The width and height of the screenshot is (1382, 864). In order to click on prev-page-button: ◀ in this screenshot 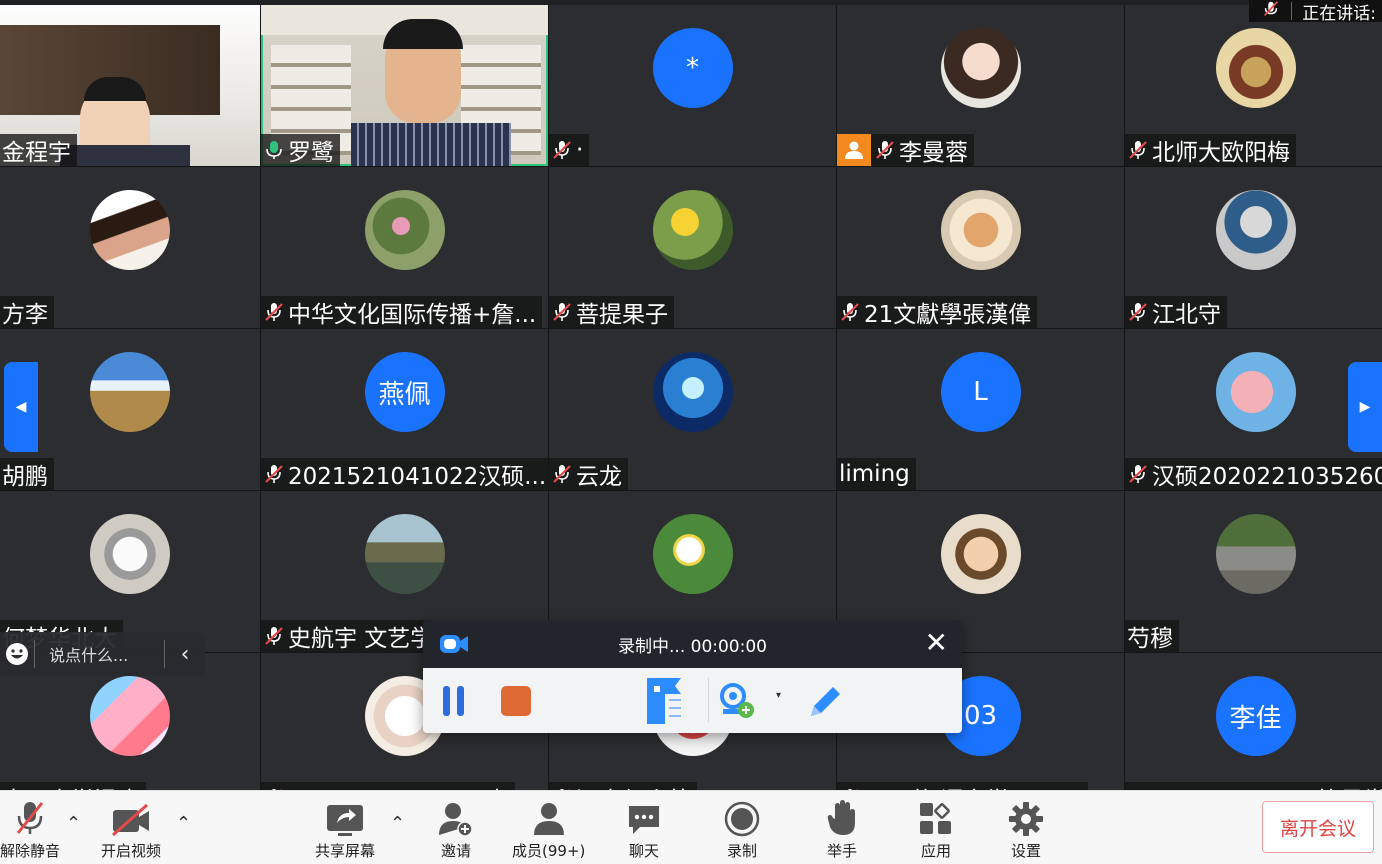, I will do `click(21, 407)`.